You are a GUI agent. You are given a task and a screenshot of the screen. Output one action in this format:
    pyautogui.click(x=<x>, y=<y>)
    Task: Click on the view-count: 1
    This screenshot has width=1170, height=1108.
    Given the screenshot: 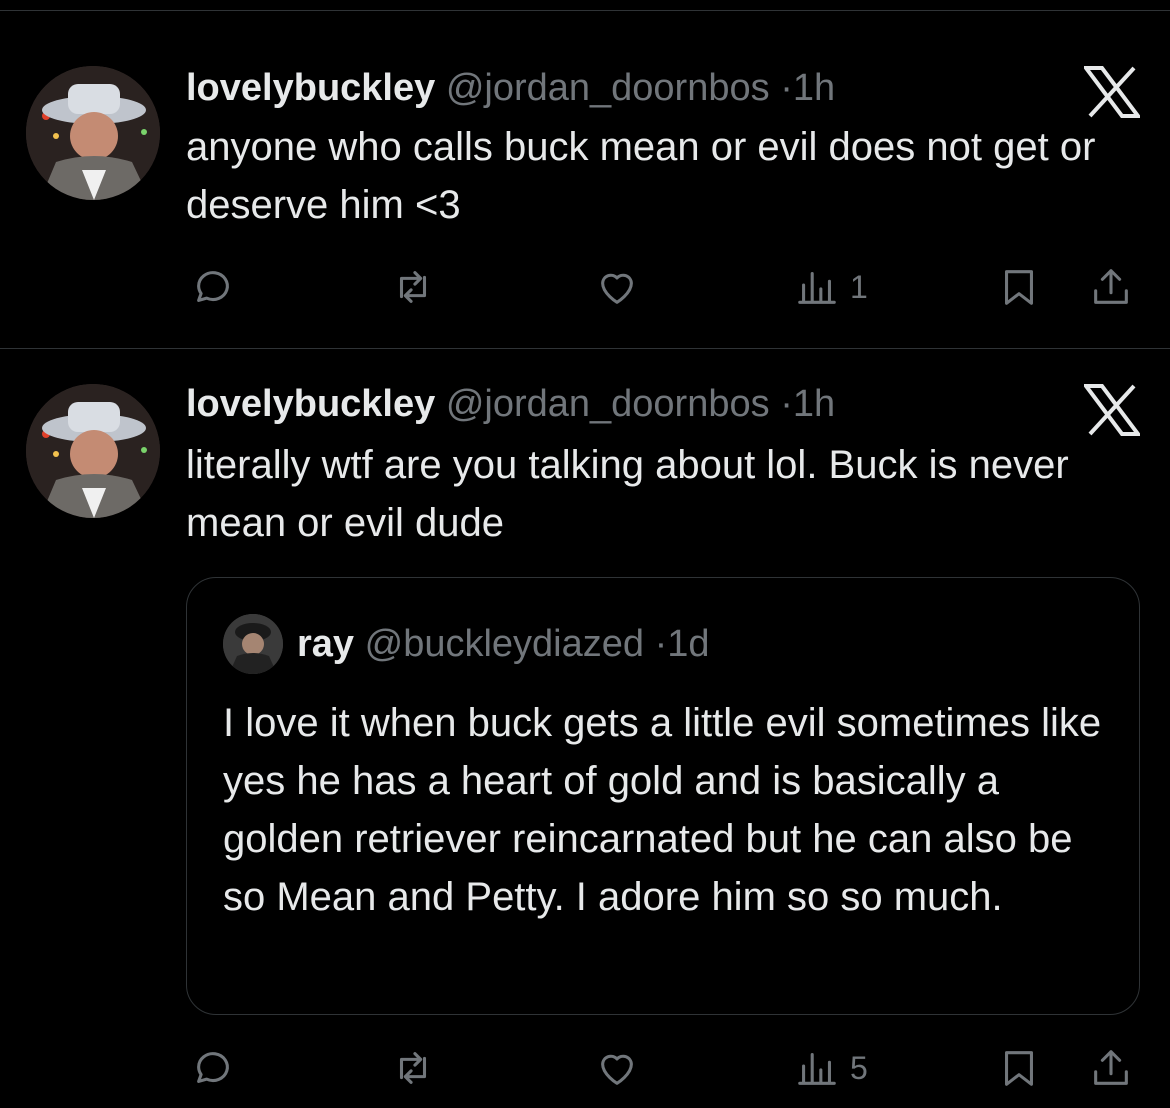 What is the action you would take?
    pyautogui.click(x=859, y=286)
    